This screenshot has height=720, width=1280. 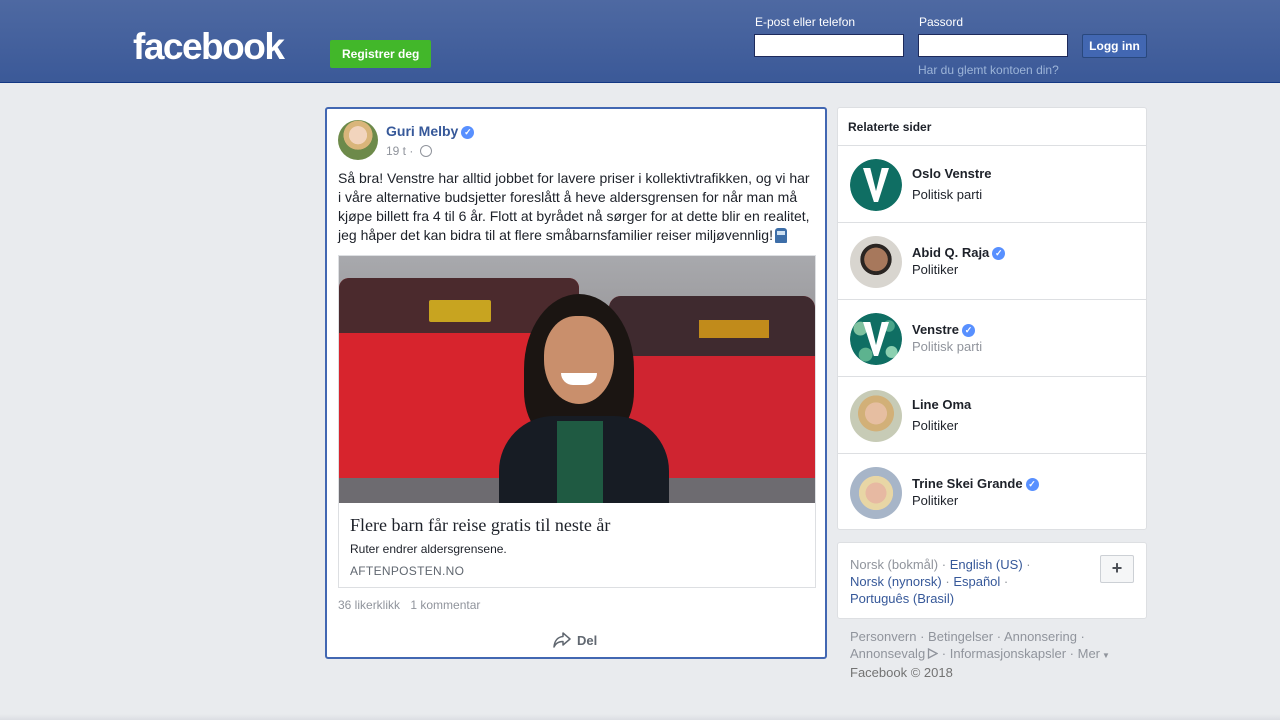 I want to click on facebook-logo: facebook, so click(x=209, y=47).